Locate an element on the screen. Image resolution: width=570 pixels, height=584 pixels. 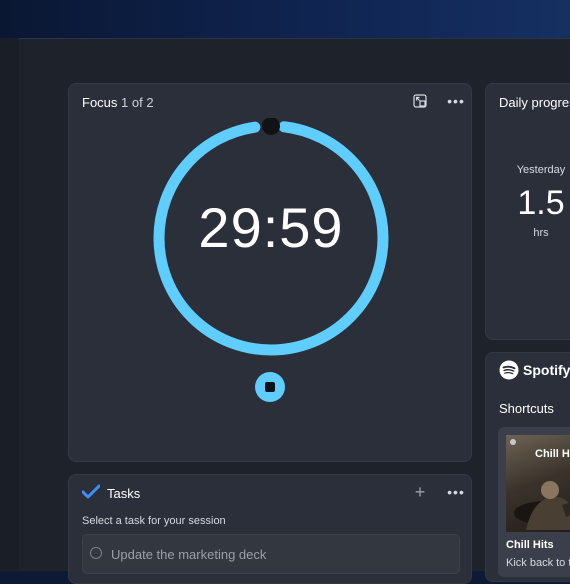
mini-mode-button is located at coordinates (420, 101).